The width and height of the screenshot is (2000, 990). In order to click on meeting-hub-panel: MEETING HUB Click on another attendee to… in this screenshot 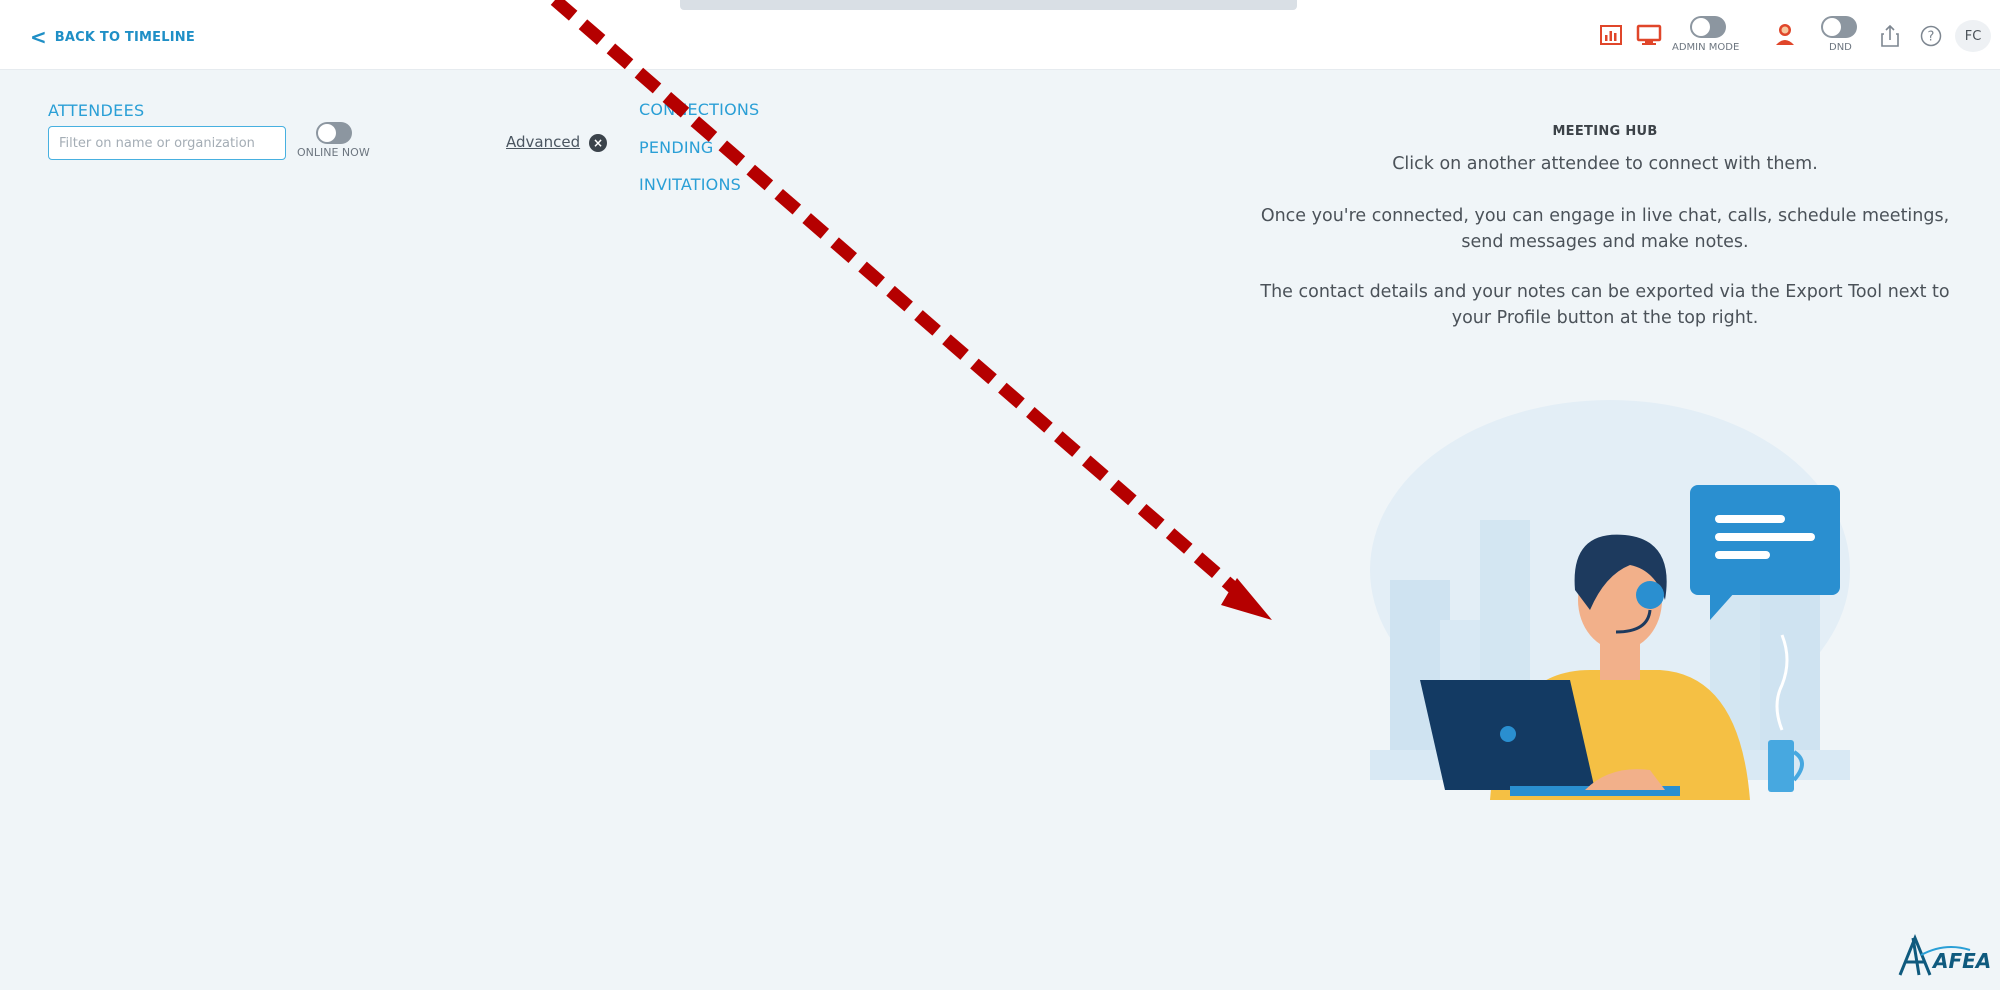, I will do `click(1605, 227)`.